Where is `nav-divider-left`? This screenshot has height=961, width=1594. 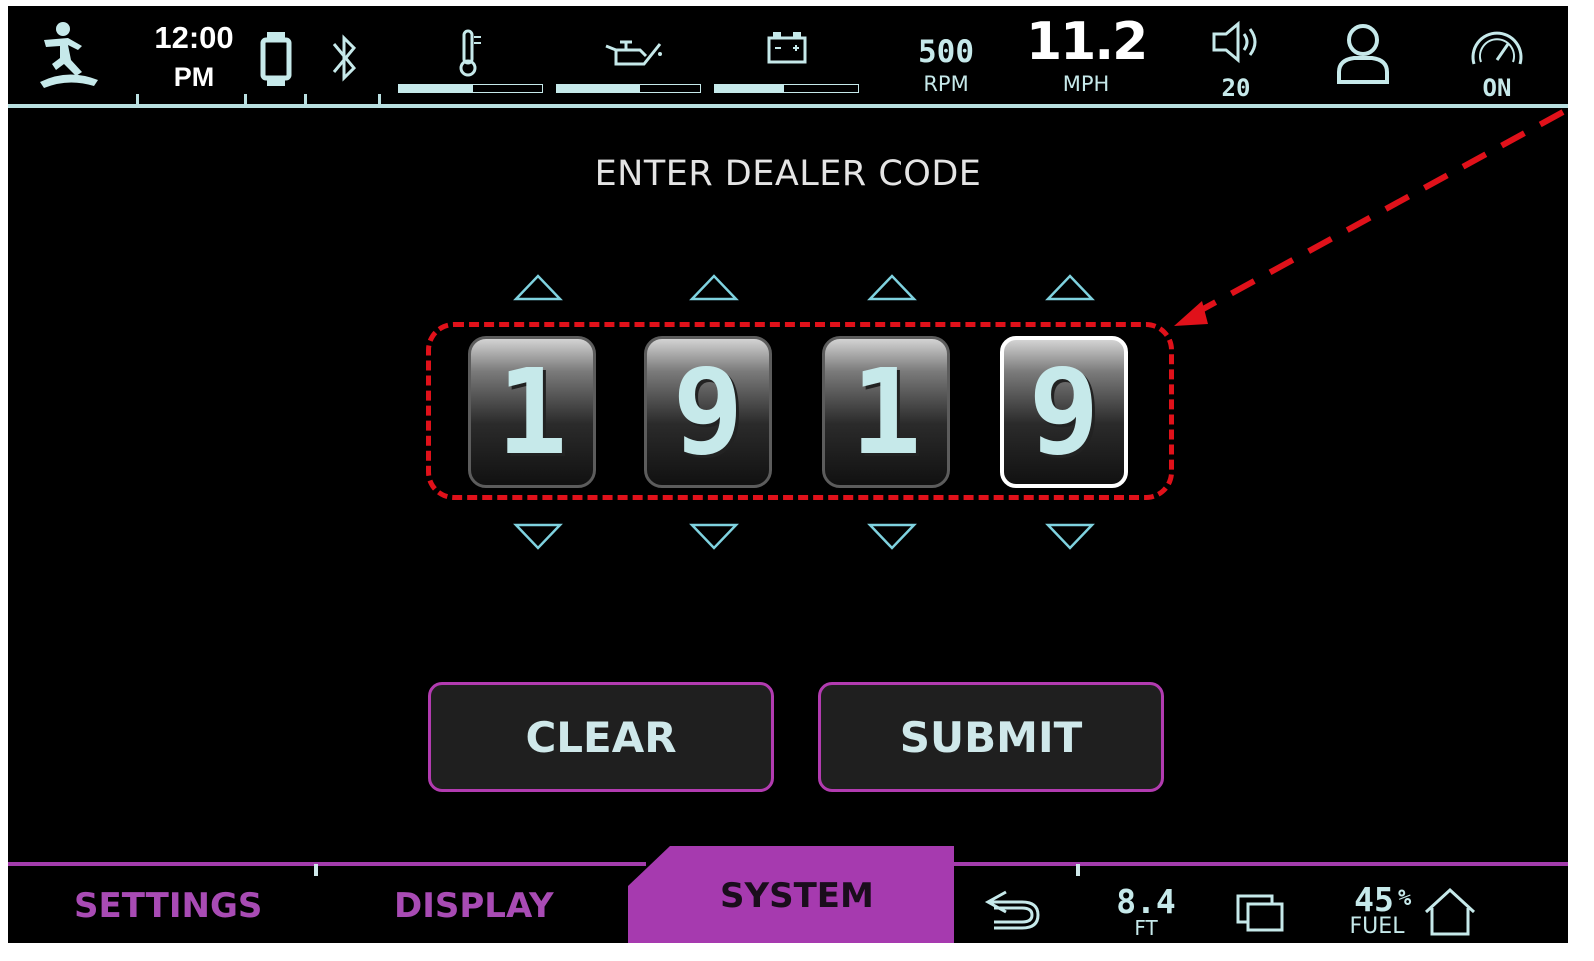
nav-divider-left is located at coordinates (327, 864).